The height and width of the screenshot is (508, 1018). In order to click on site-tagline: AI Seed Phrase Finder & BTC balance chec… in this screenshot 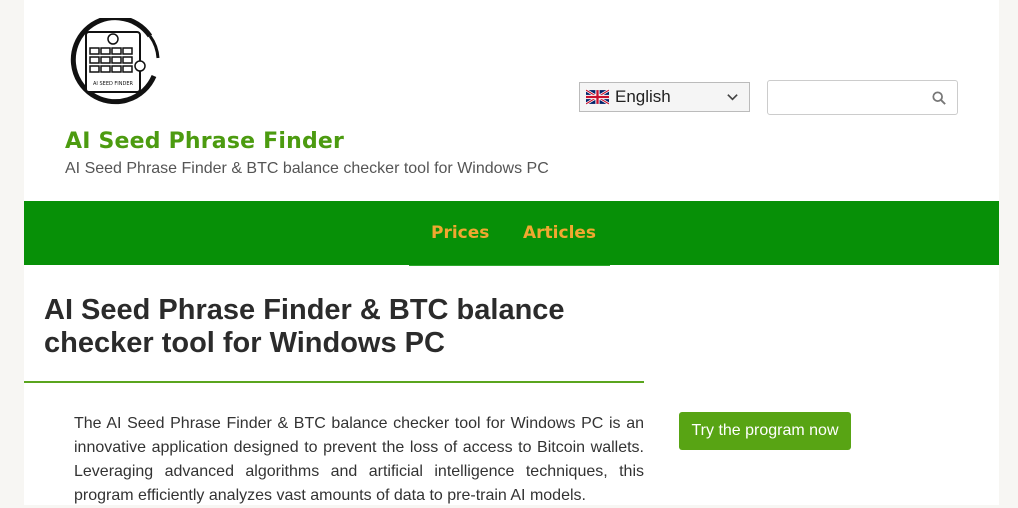, I will do `click(307, 168)`.